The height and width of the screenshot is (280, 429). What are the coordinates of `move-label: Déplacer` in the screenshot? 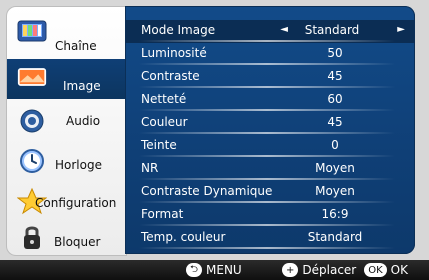 It's located at (329, 270).